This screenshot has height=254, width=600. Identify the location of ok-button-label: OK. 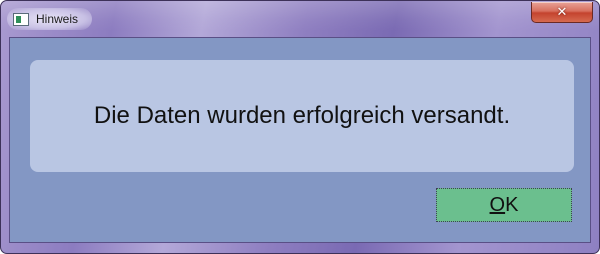
(504, 205).